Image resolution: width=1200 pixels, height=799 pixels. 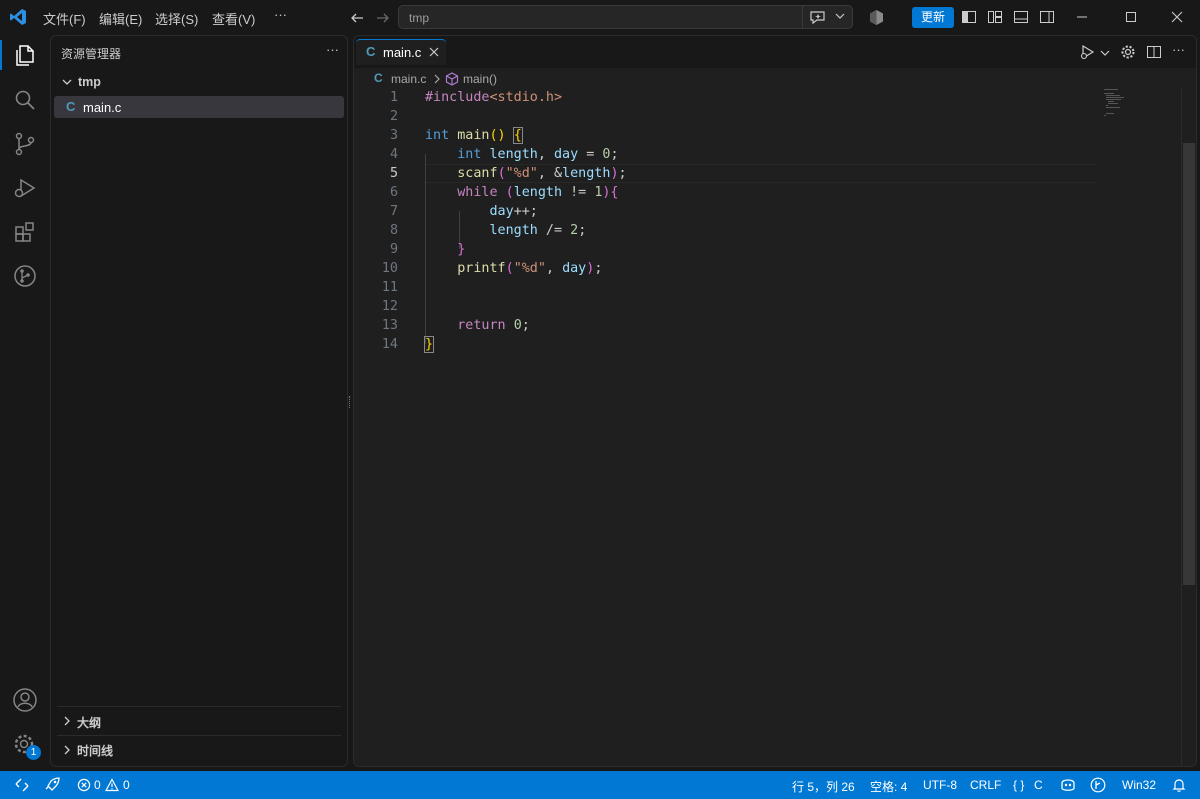 I want to click on maximize-icon, so click(x=1131, y=17).